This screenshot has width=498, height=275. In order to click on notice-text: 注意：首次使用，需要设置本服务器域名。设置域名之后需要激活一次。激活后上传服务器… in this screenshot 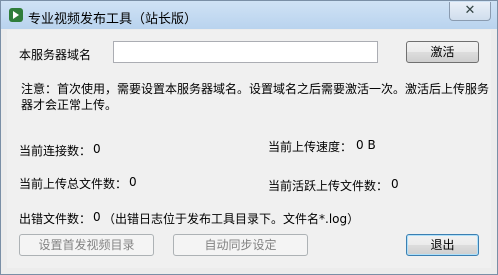, I will do `click(255, 97)`.